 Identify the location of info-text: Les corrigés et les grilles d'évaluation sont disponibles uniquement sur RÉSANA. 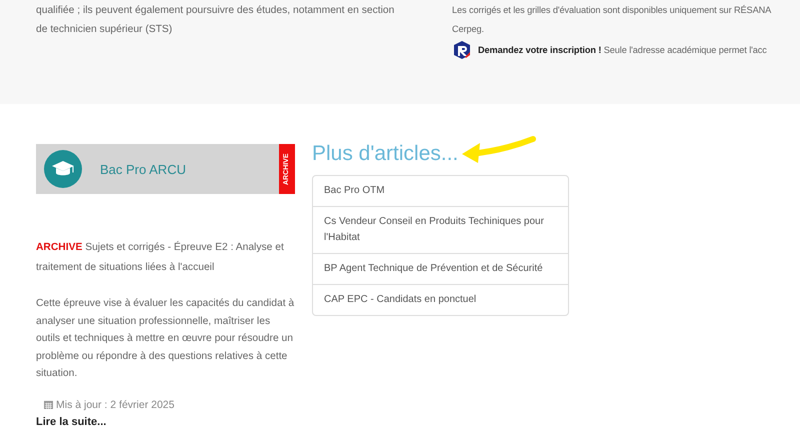
(612, 10).